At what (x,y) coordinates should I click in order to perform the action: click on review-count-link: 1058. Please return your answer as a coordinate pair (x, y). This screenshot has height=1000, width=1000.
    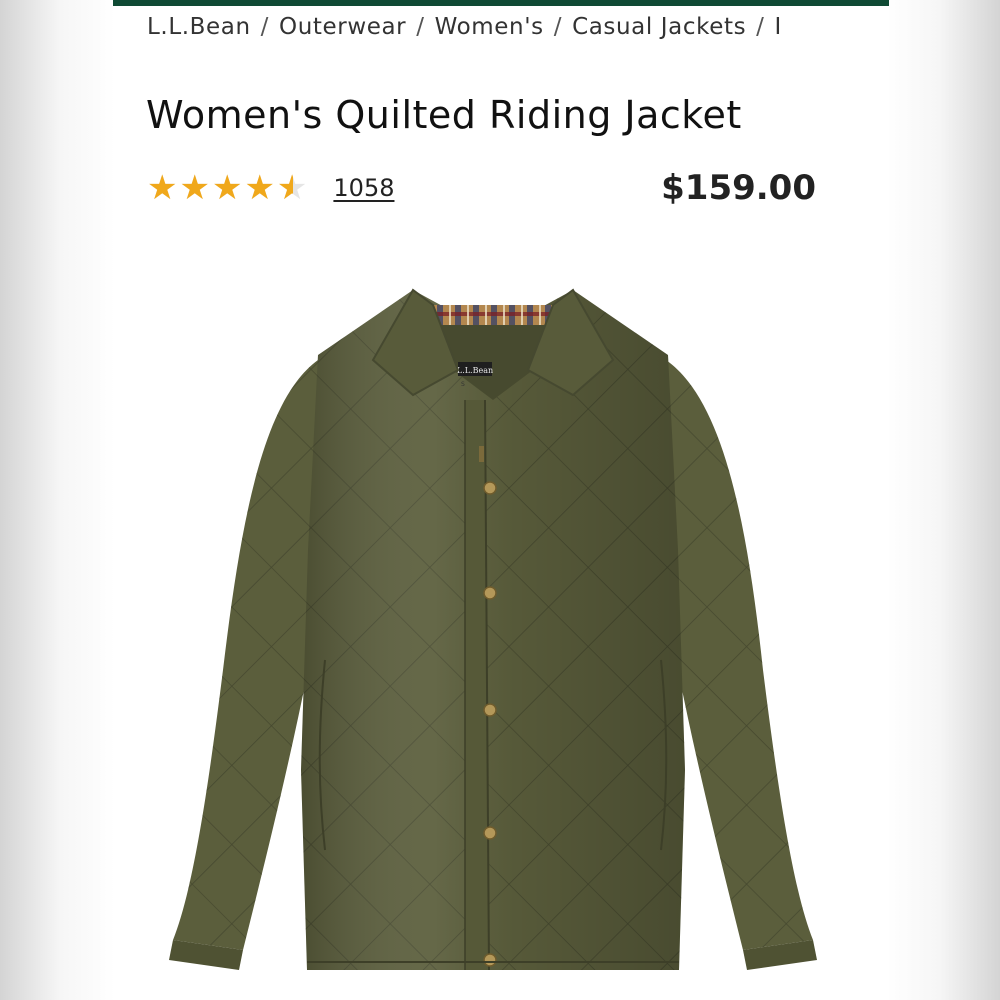
    Looking at the image, I should click on (363, 188).